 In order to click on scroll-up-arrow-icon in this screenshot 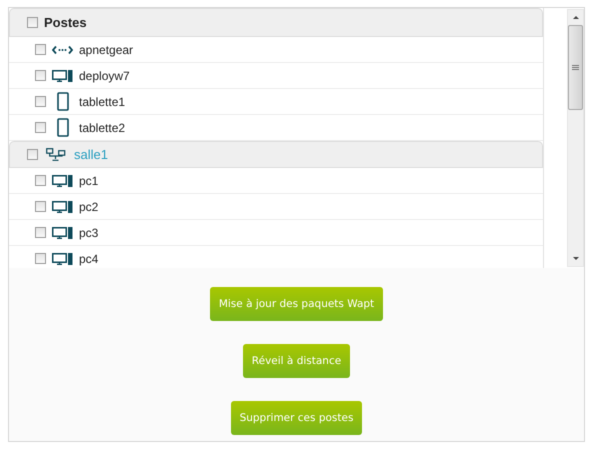, I will do `click(575, 17)`.